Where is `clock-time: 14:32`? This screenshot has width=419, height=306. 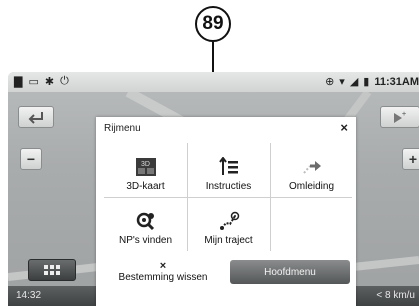 clock-time: 14:32 is located at coordinates (29, 295).